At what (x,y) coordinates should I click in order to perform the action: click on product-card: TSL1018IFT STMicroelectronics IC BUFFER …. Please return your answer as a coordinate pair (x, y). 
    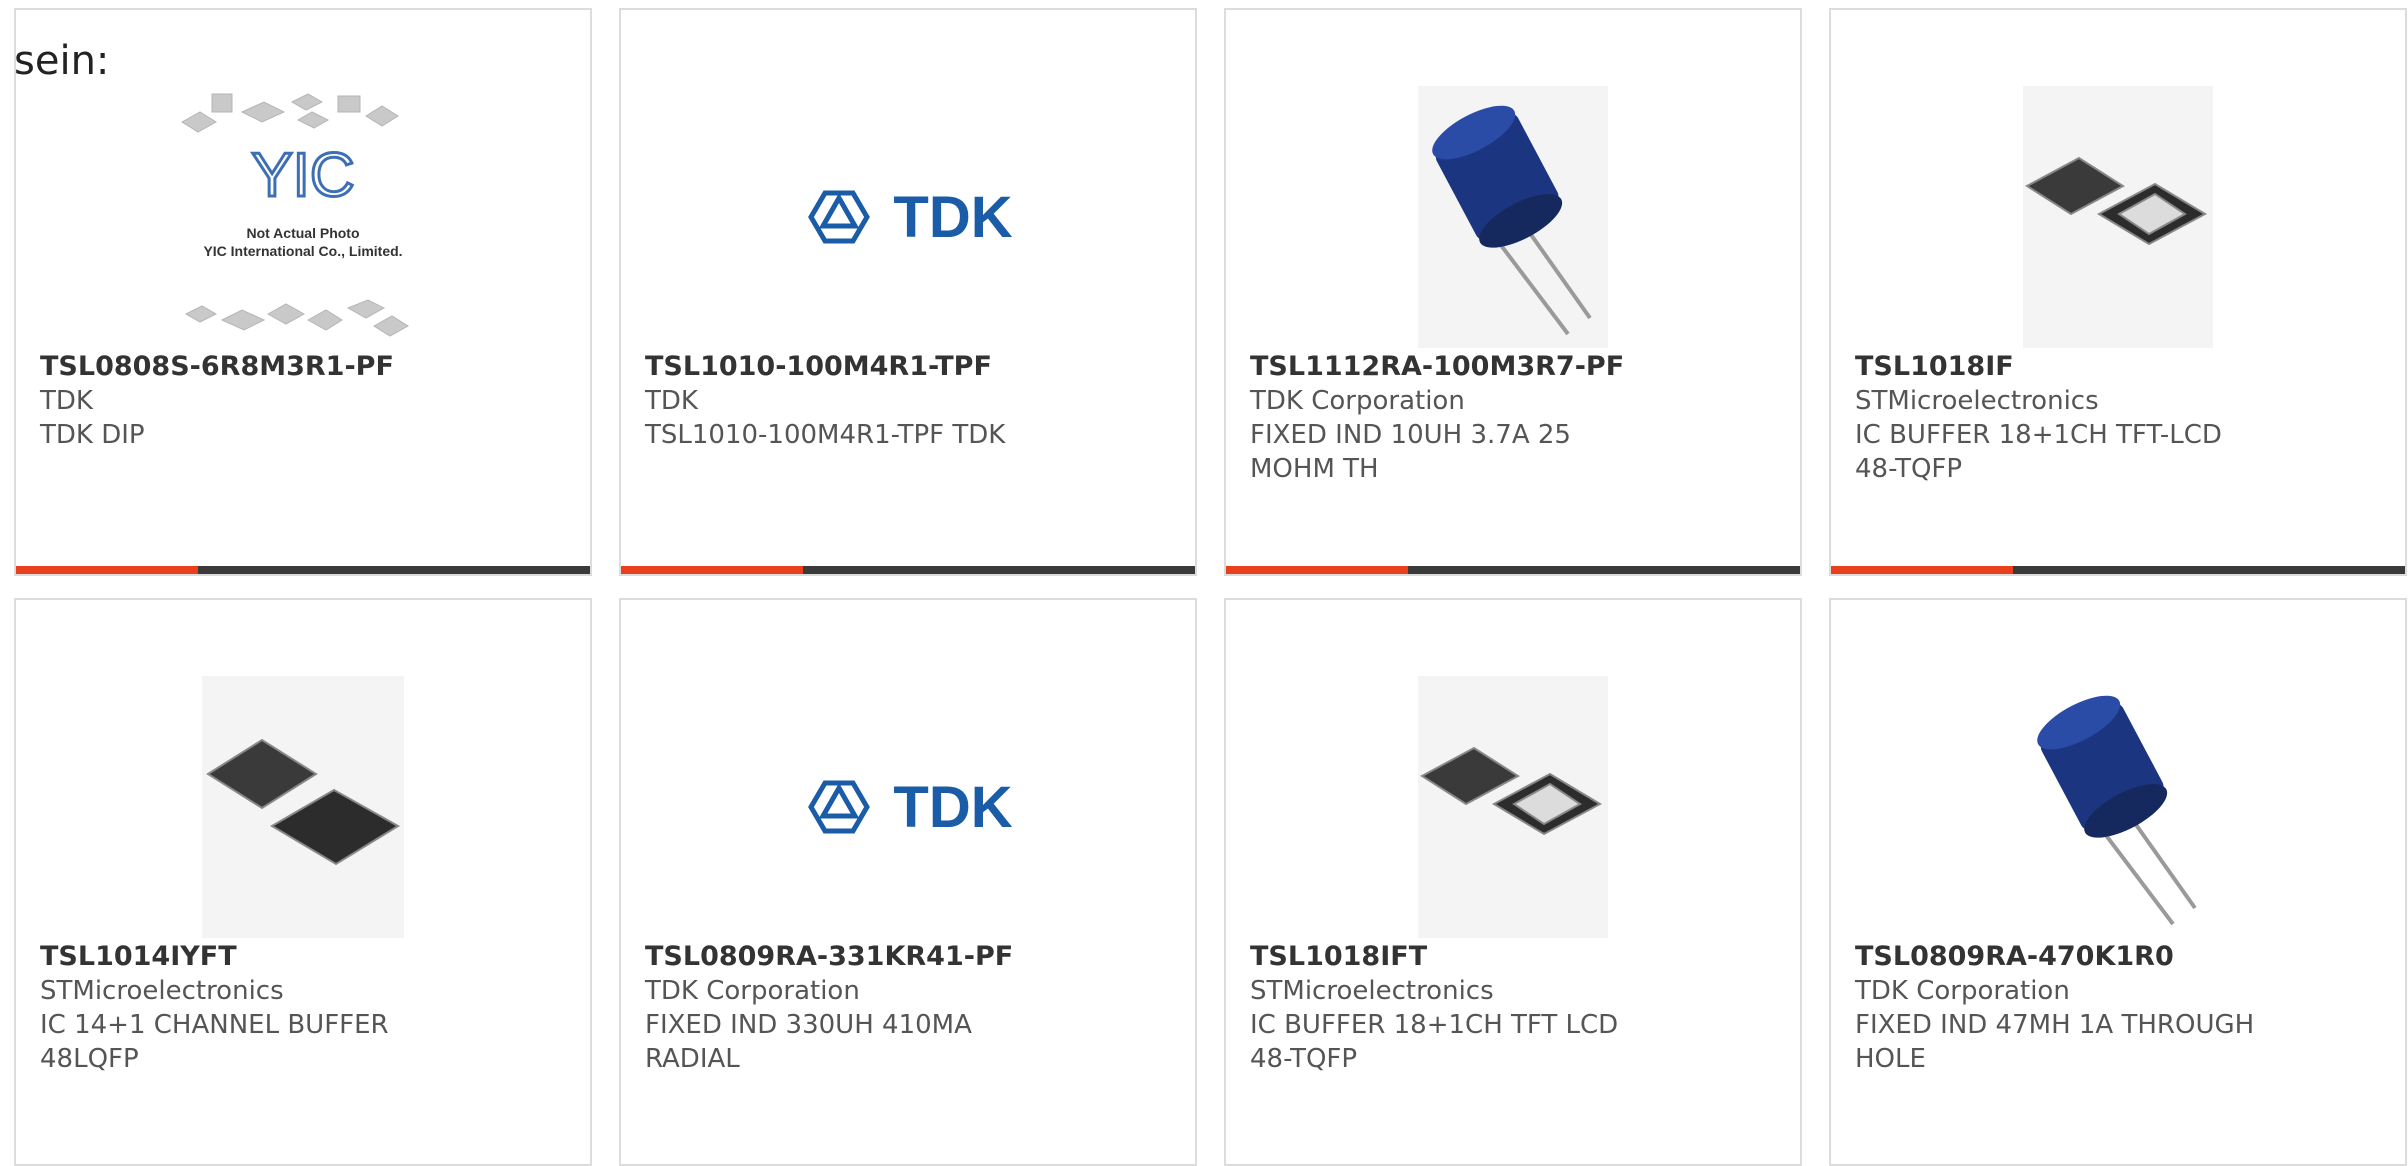
    Looking at the image, I should click on (1513, 882).